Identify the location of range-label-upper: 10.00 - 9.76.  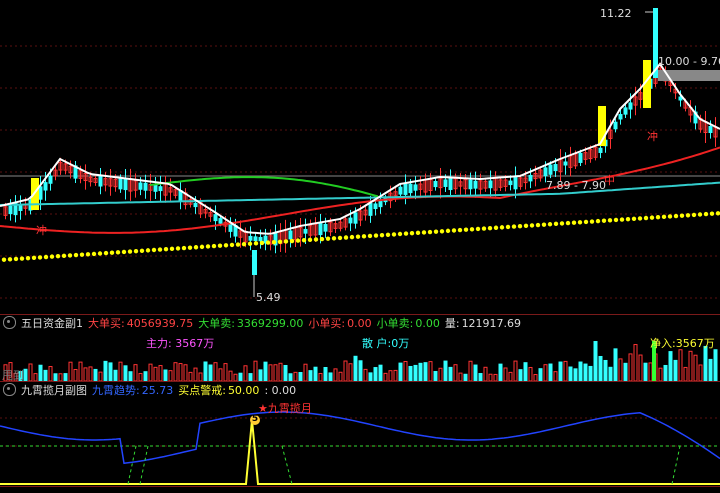
(689, 61).